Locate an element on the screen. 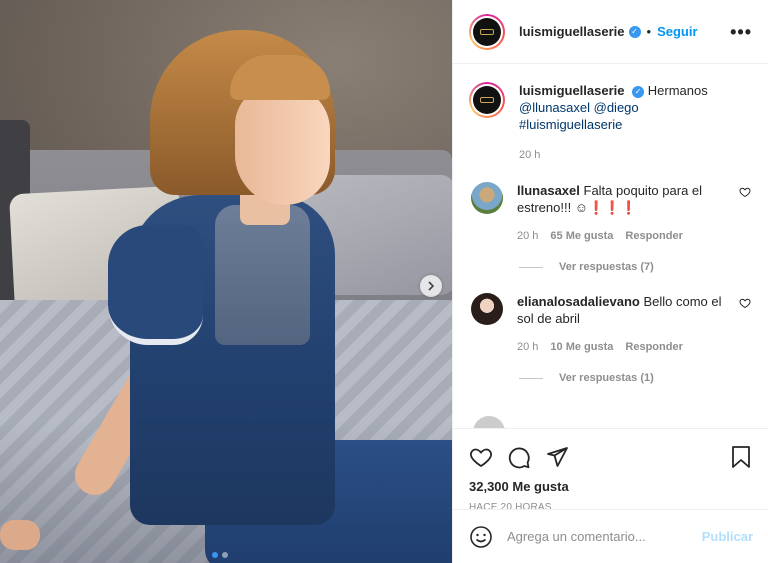  post-actions: 32,300 Me gusta HACE 20 HORAS is located at coordinates (610, 473).